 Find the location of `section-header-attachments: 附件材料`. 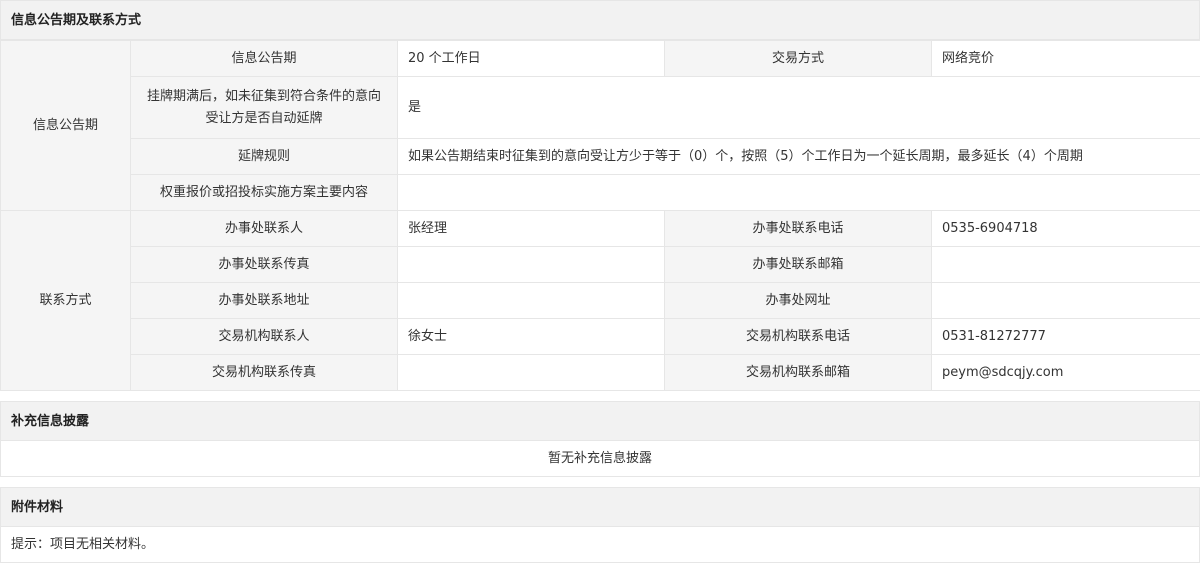

section-header-attachments: 附件材料 is located at coordinates (600, 507).